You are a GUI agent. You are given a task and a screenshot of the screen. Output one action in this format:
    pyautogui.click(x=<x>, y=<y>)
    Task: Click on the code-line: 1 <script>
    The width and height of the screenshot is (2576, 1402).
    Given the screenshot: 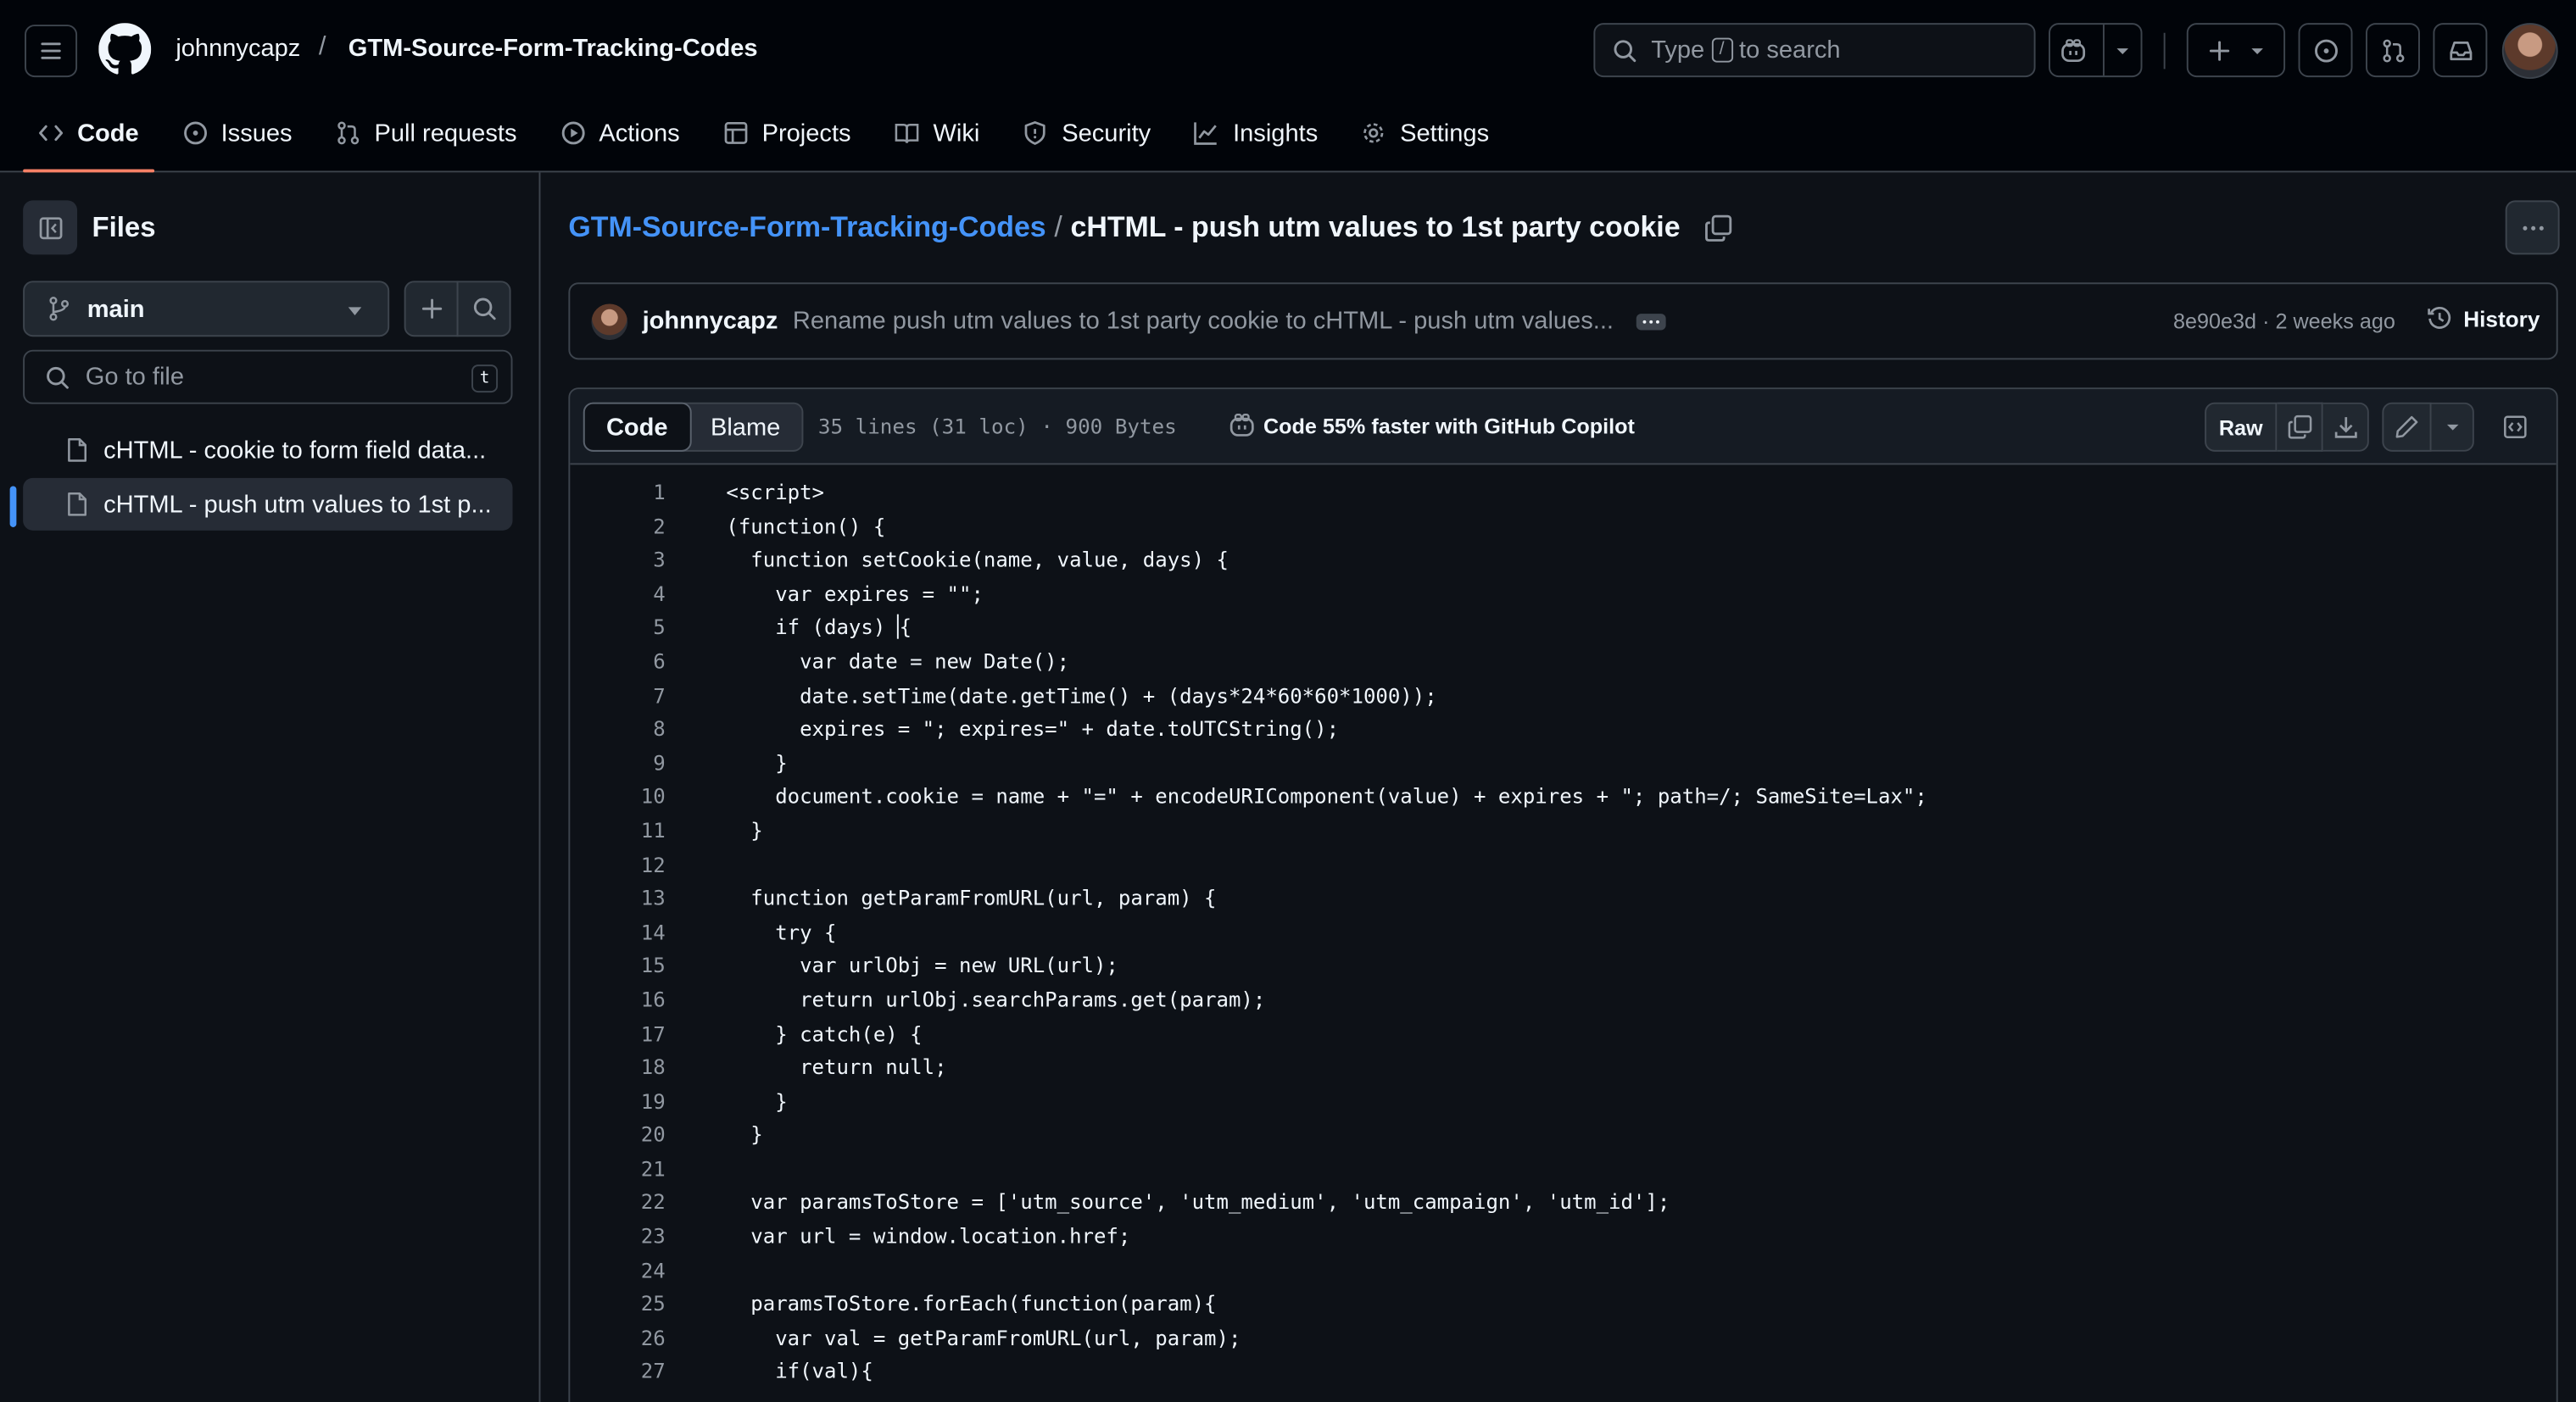 What is the action you would take?
    pyautogui.click(x=1563, y=497)
    